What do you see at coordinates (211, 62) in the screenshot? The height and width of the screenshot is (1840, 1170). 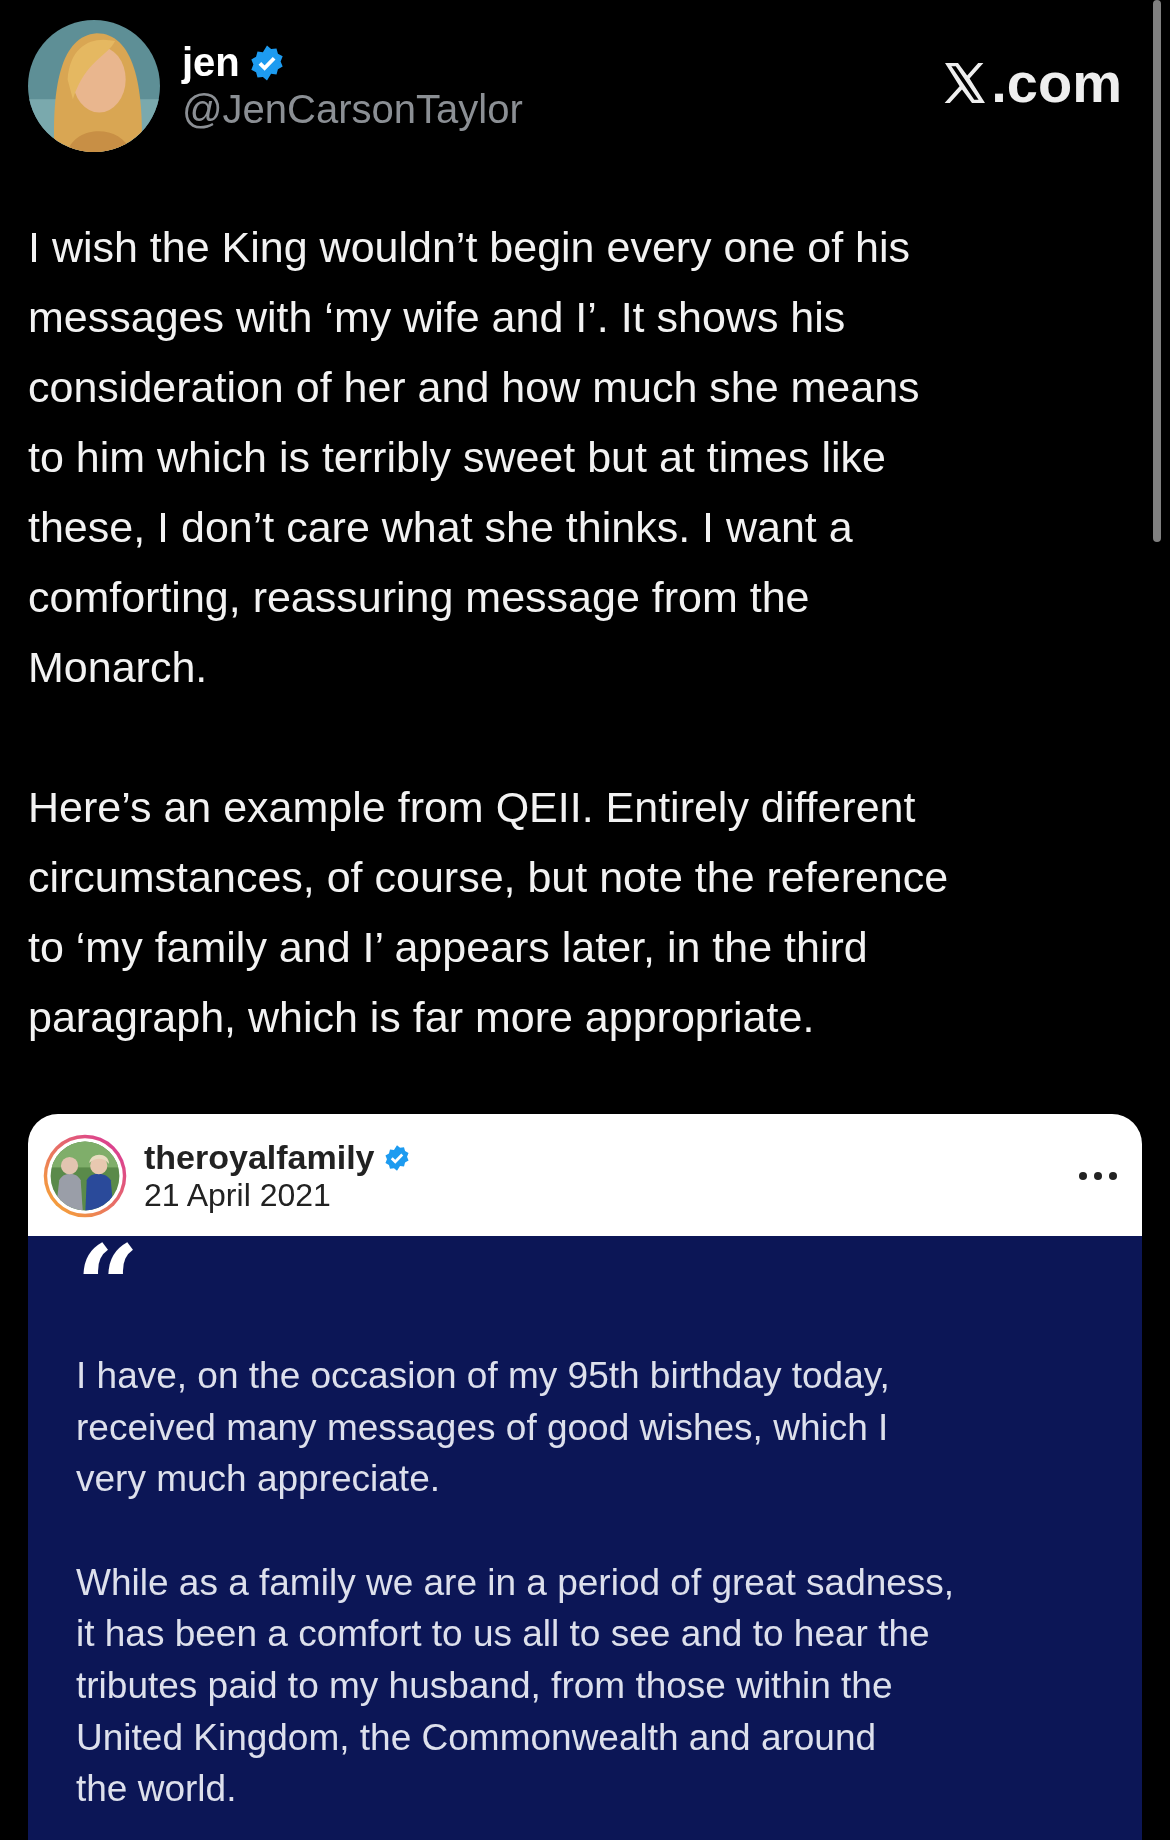 I see `user-name: jen` at bounding box center [211, 62].